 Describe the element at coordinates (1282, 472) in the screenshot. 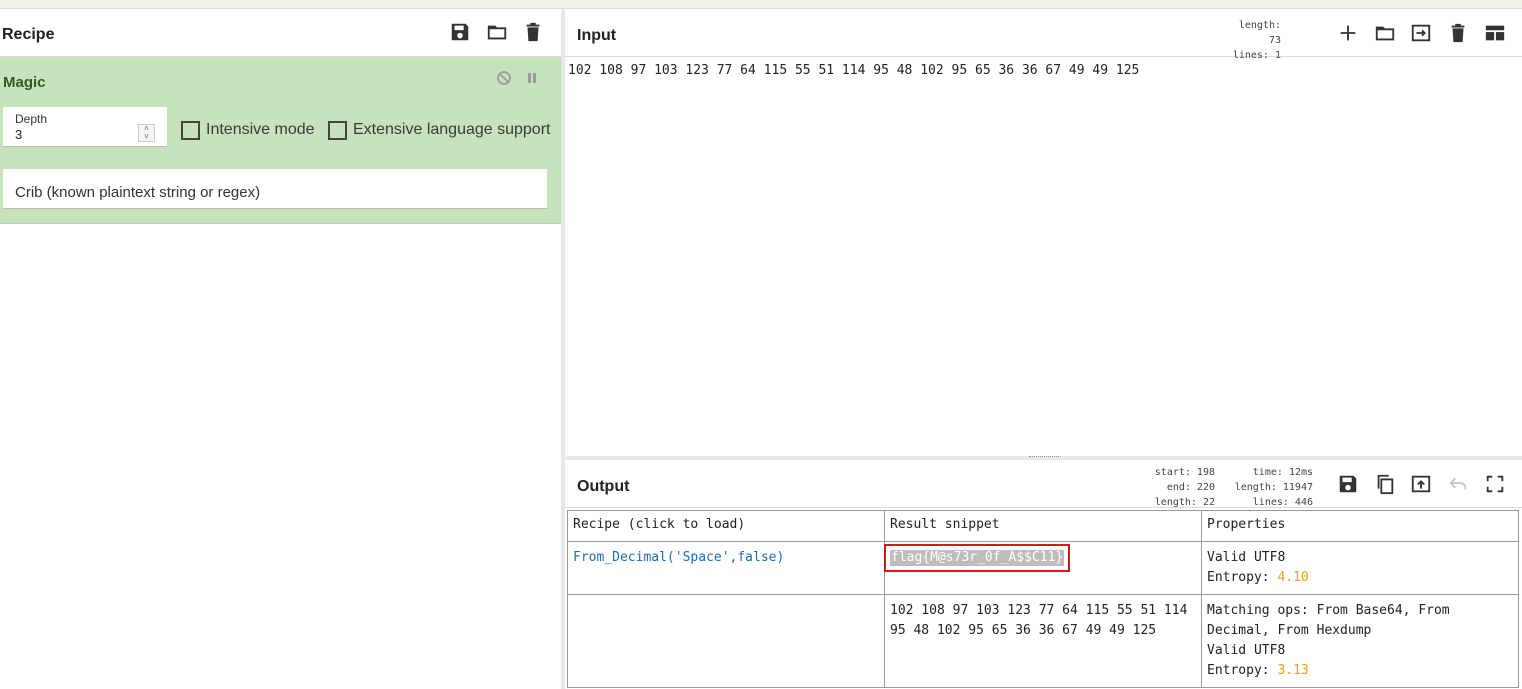

I see `output-time: time: 12ms` at that location.